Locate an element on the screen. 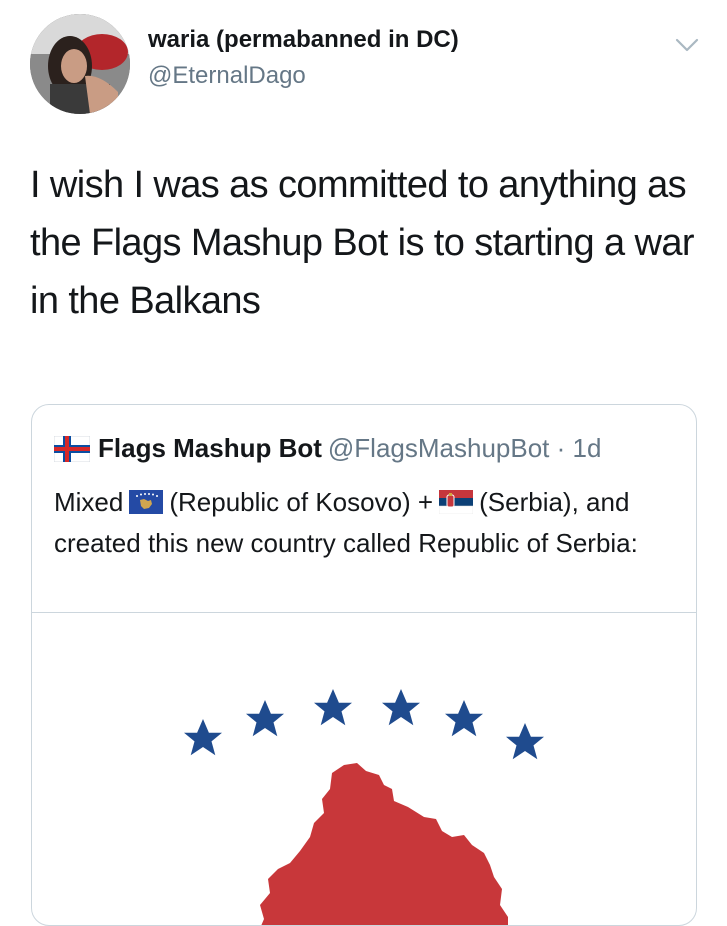 Image resolution: width=727 pixels, height=926 pixels. author-handle: @EternalDago is located at coordinates (227, 76).